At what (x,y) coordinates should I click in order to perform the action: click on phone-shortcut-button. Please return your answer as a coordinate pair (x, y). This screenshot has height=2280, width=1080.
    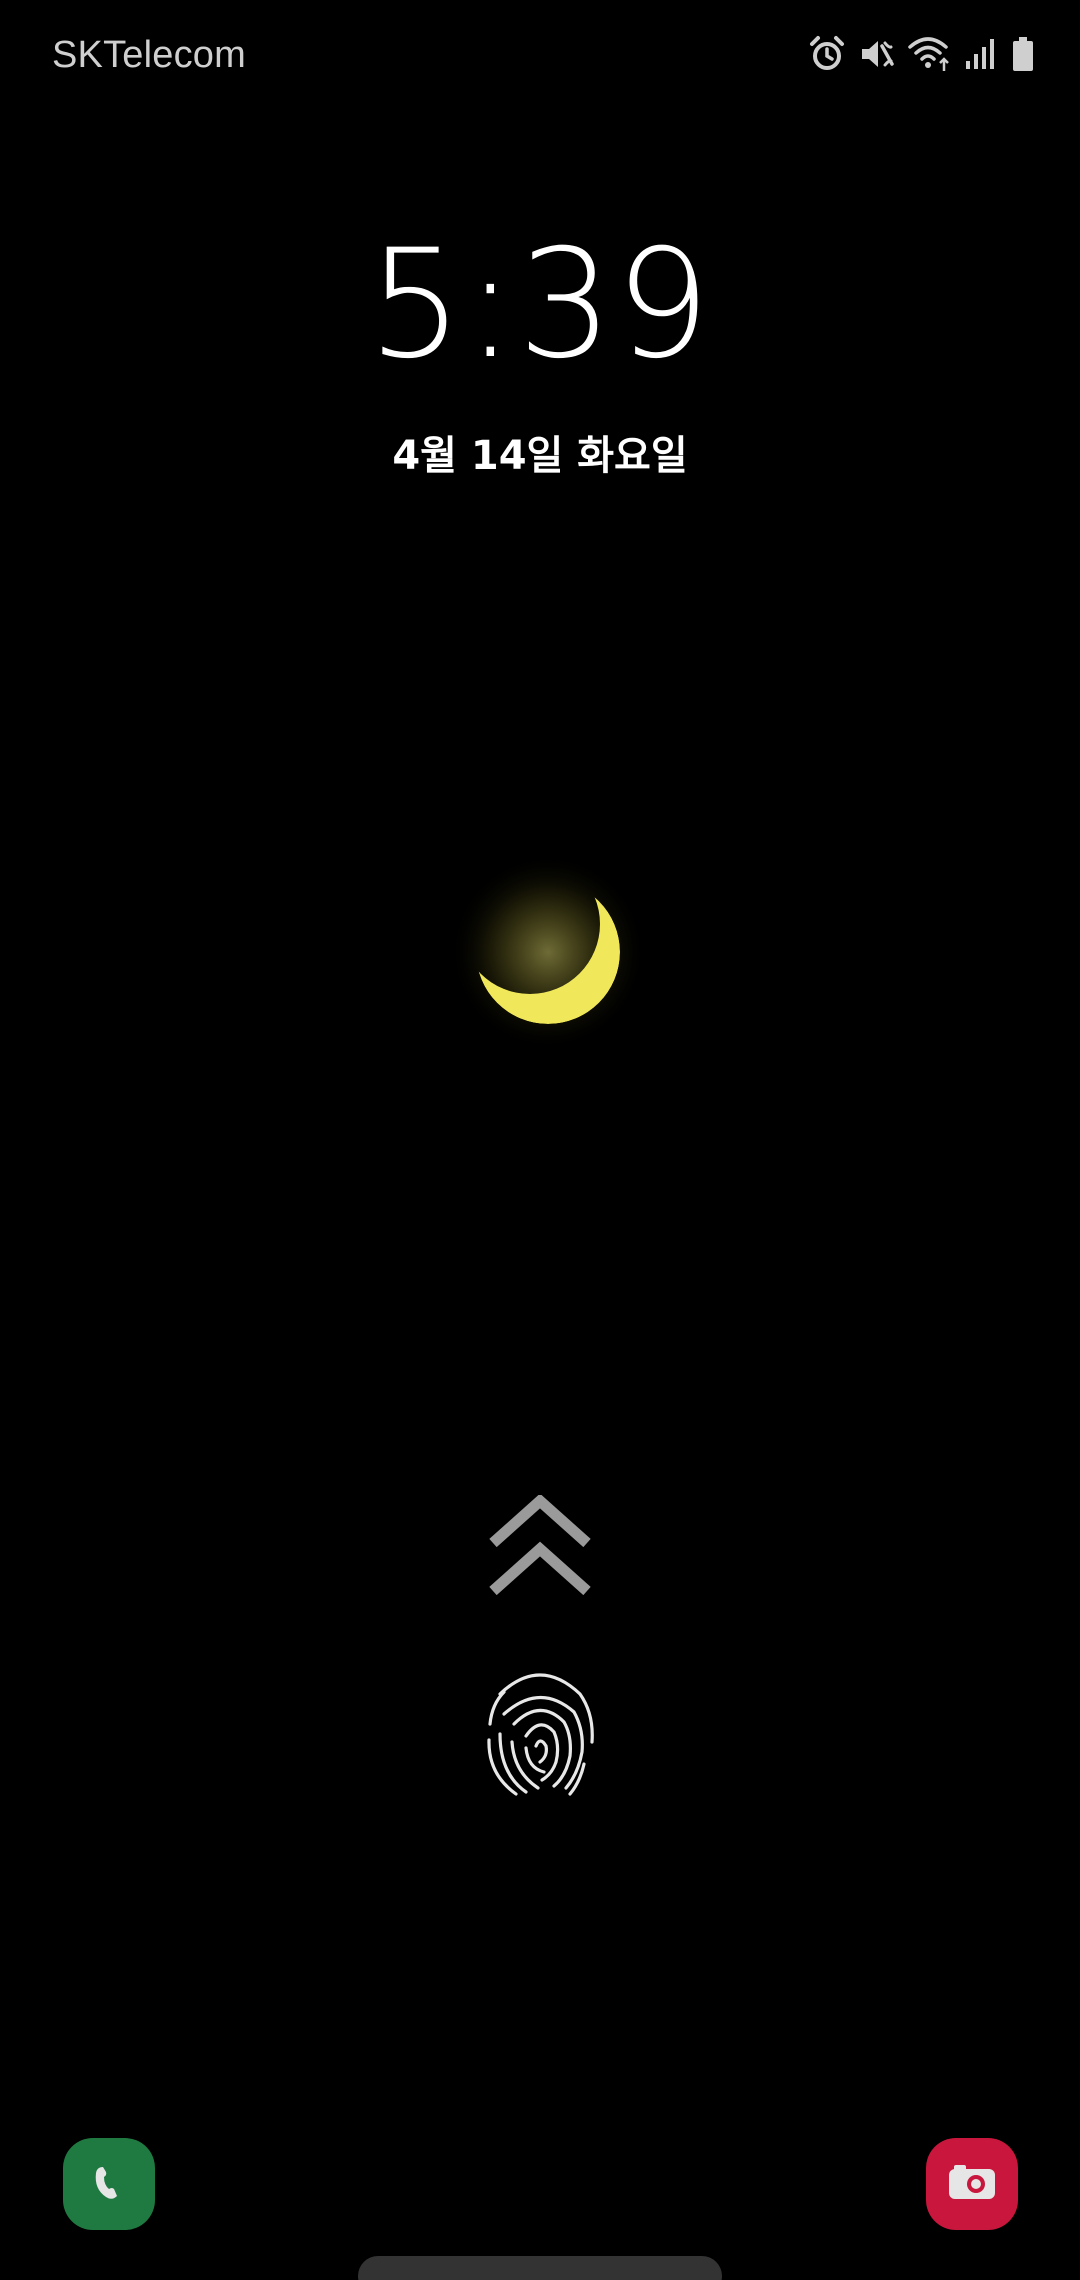
    Looking at the image, I should click on (109, 2184).